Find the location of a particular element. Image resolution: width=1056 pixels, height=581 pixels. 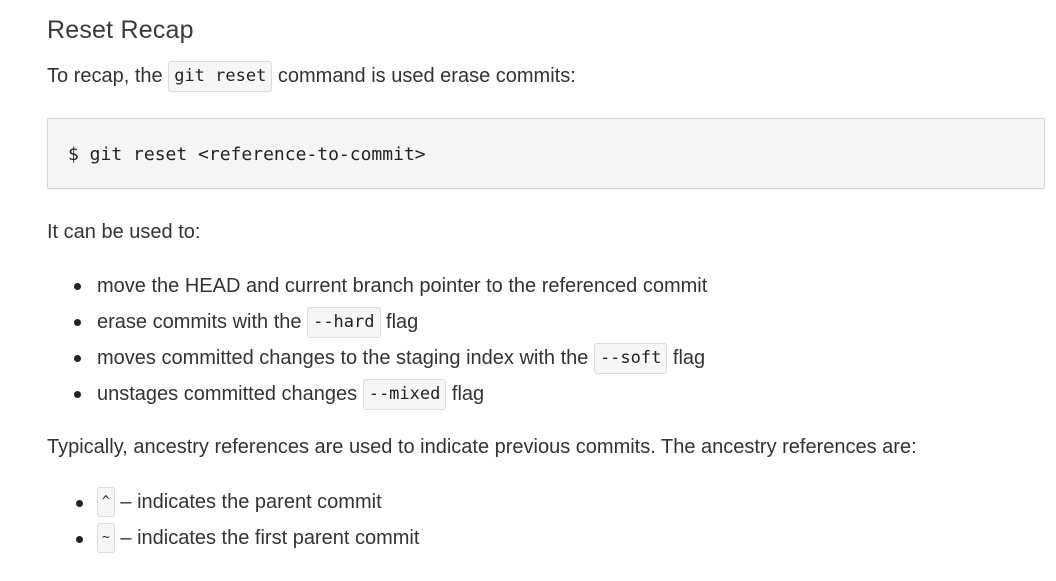

uses-intro-paragraph: It can be used to: is located at coordinates (124, 232).